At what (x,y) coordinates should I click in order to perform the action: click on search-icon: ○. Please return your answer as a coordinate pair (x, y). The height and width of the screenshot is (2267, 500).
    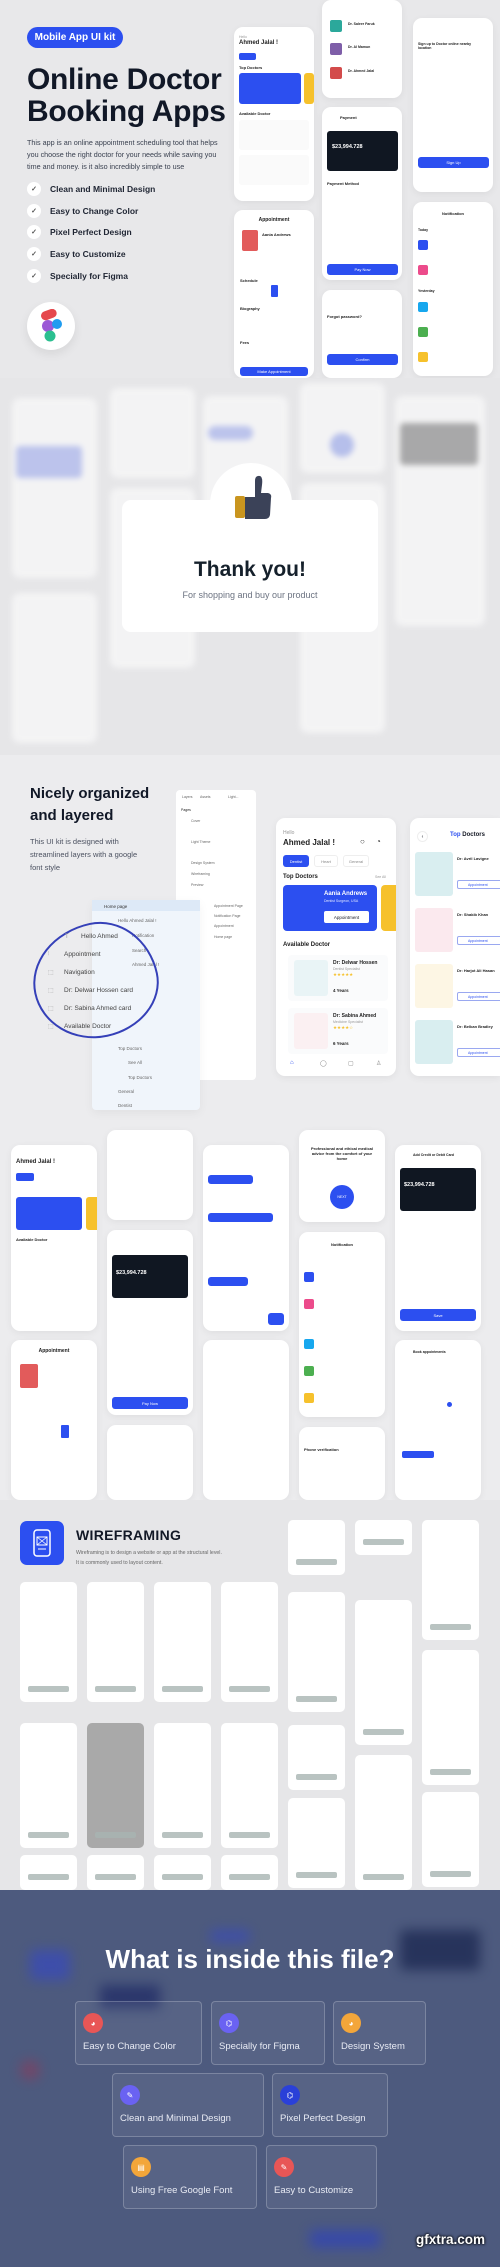
    Looking at the image, I should click on (362, 841).